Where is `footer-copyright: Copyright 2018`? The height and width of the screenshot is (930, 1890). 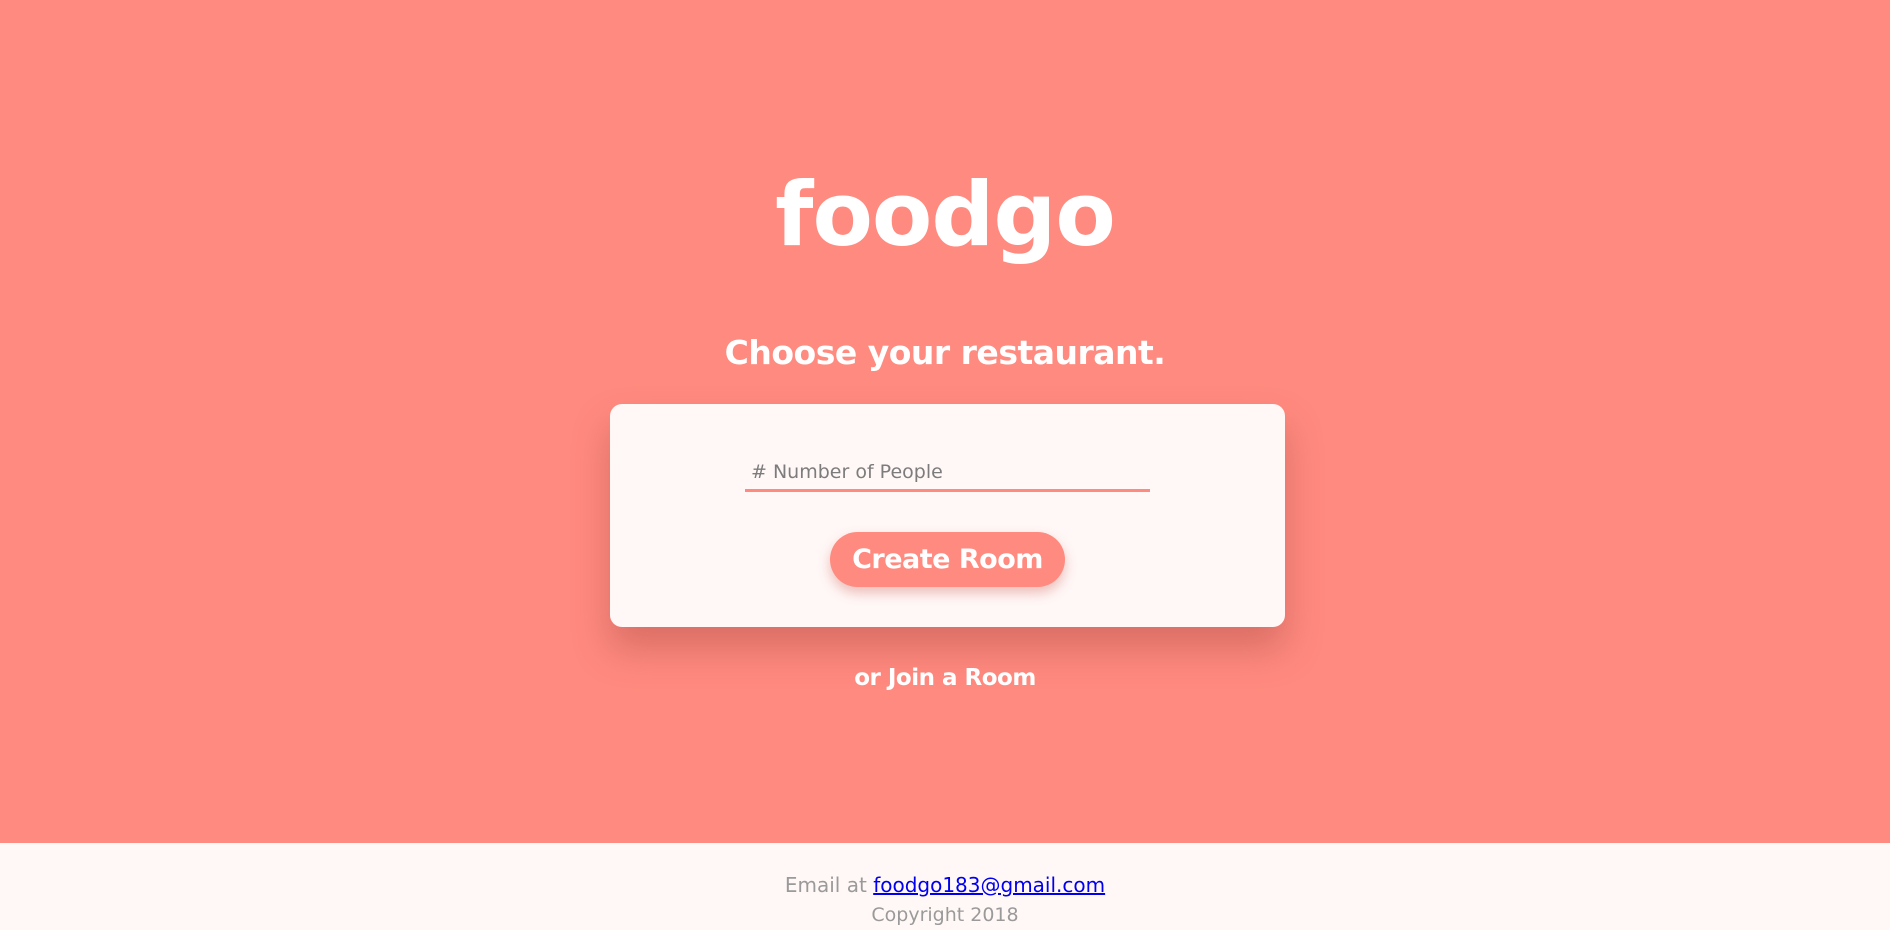 footer-copyright: Copyright 2018 is located at coordinates (945, 915).